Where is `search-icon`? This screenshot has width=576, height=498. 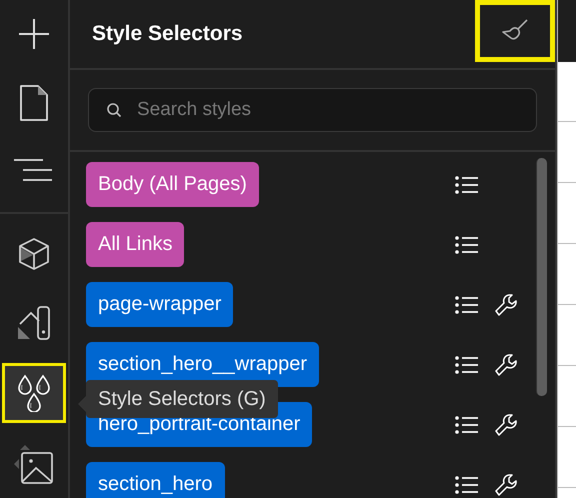 search-icon is located at coordinates (114, 110).